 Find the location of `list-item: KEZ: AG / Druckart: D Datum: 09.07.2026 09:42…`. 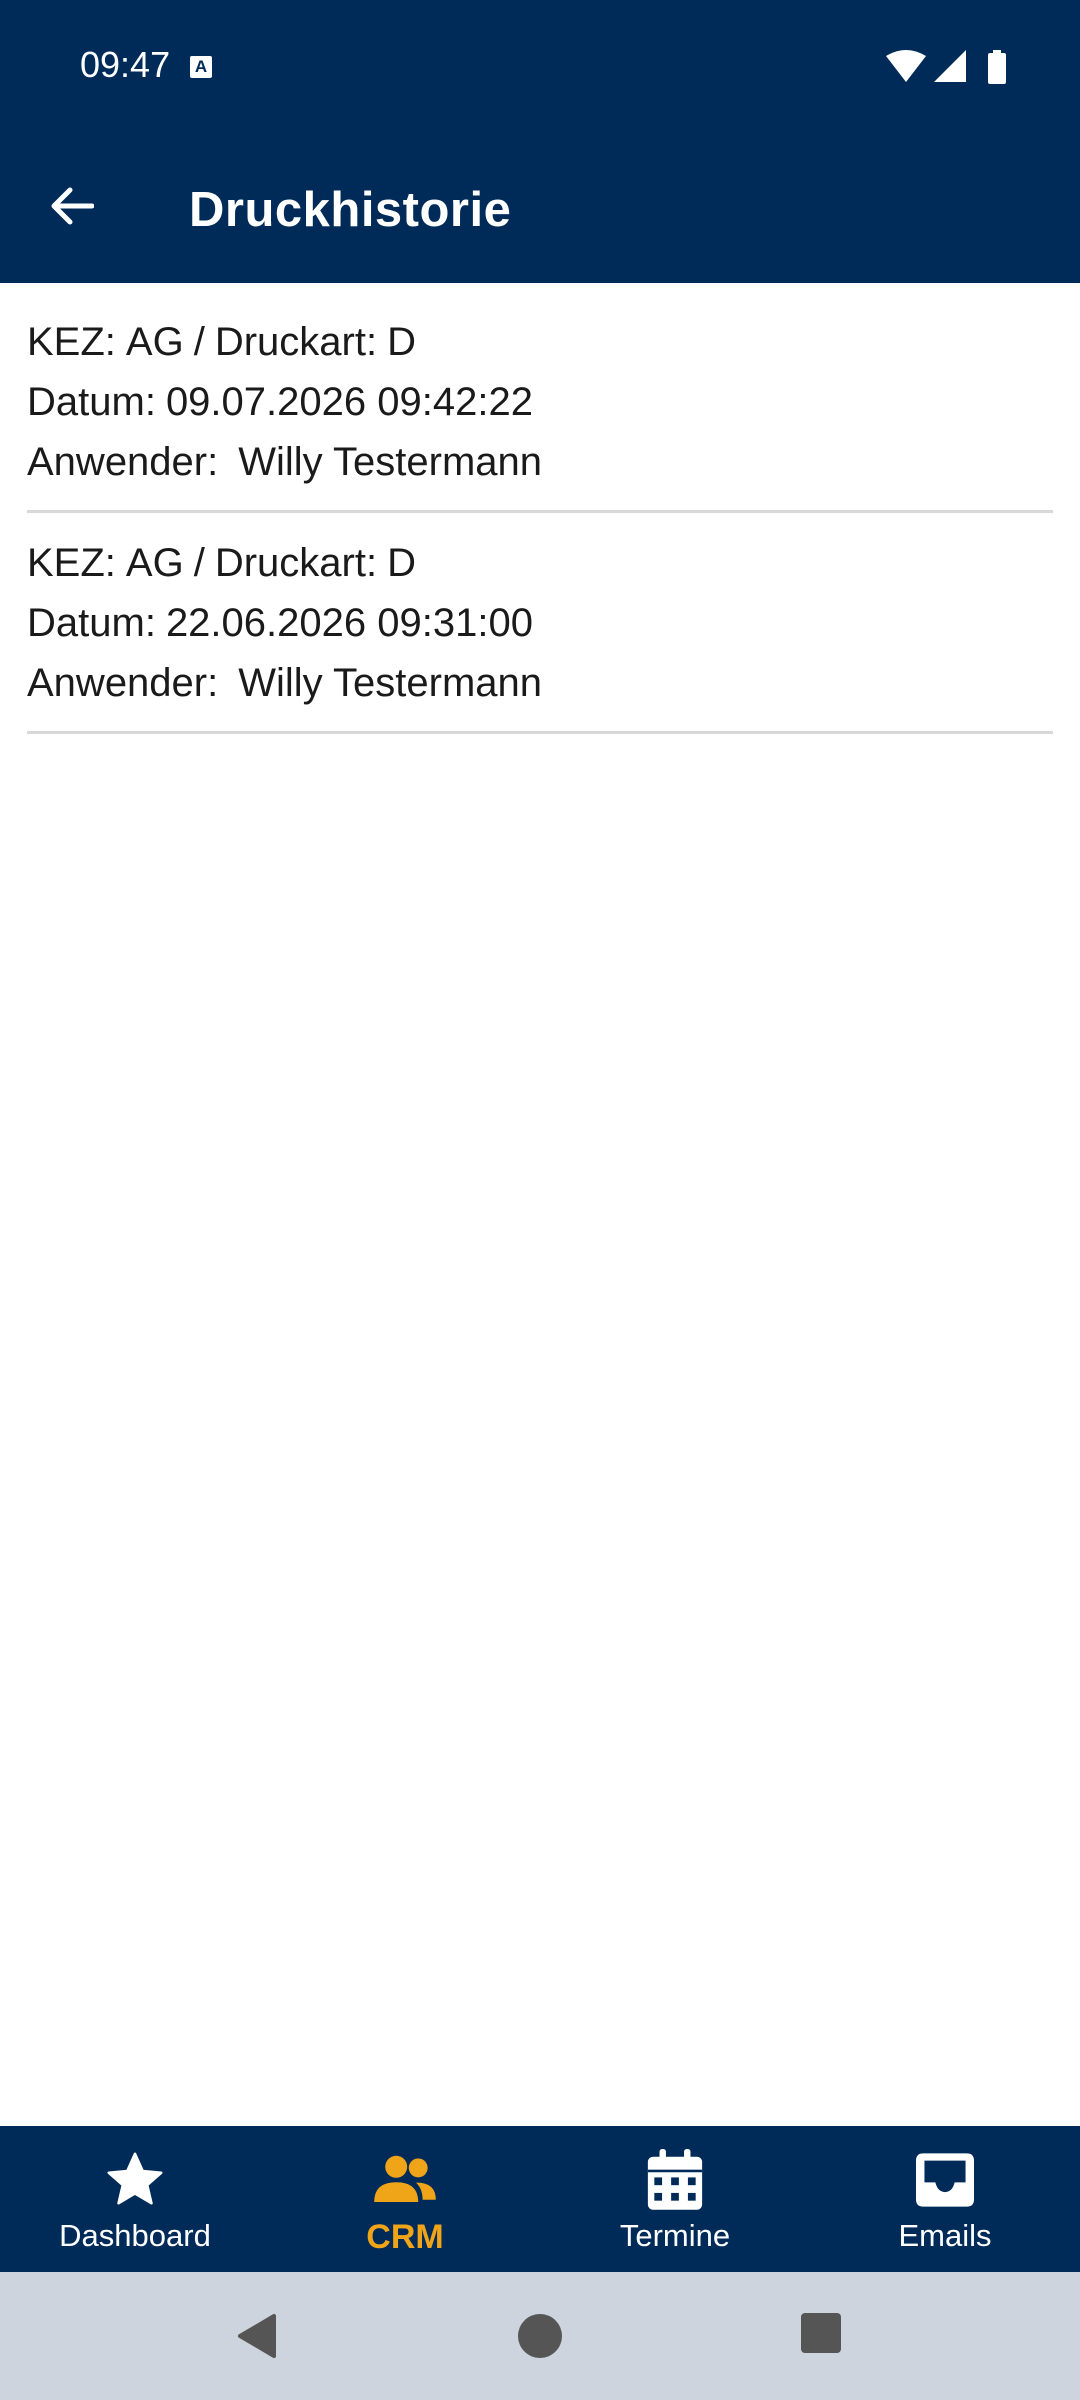

list-item: KEZ: AG / Druckart: D Datum: 09.07.2026 09:42… is located at coordinates (540, 398).